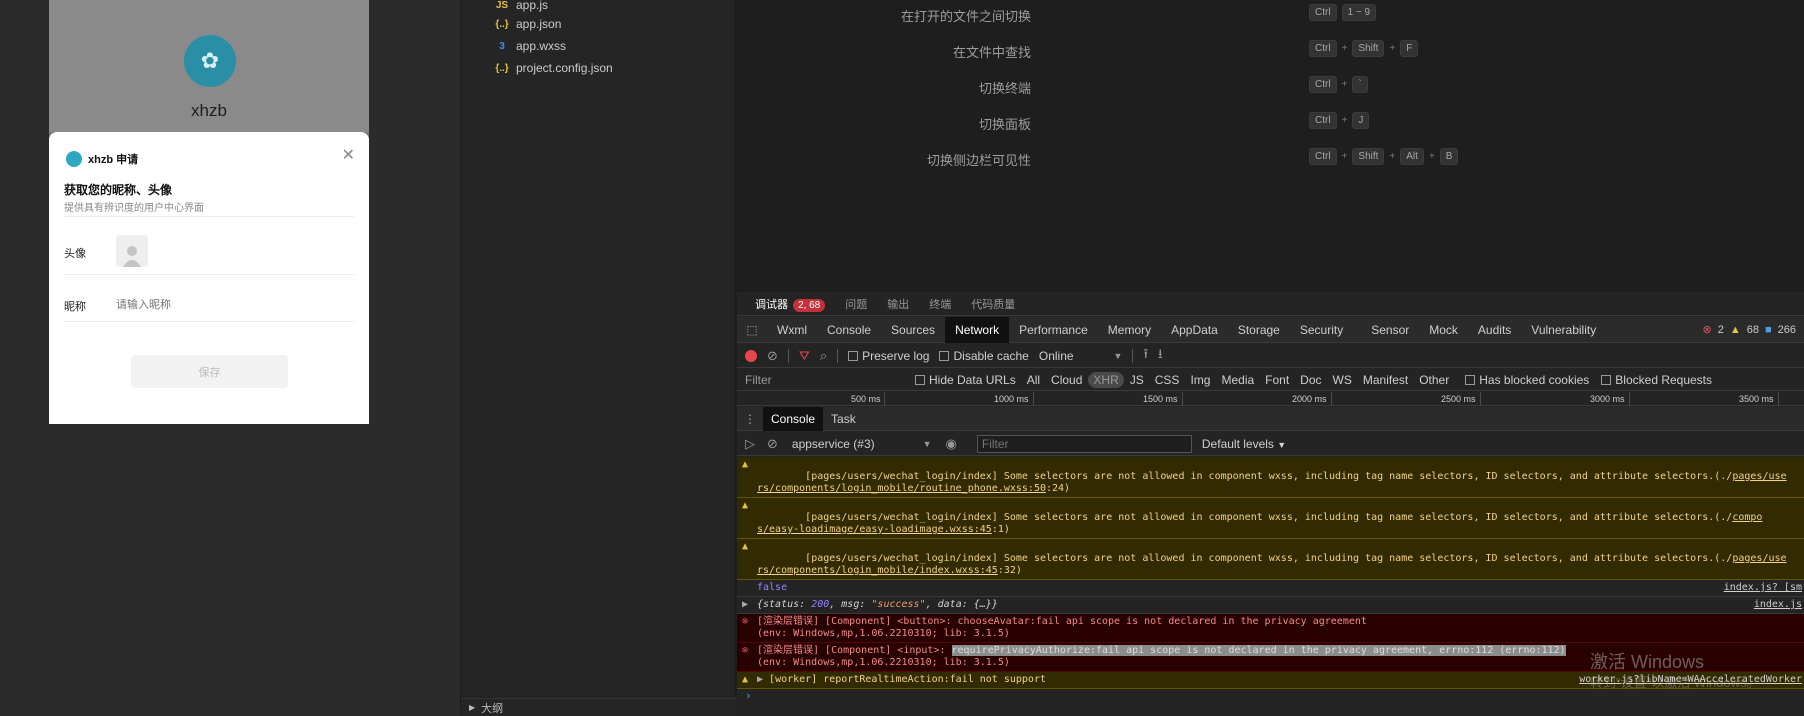 This screenshot has width=1804, height=716. Describe the element at coordinates (888, 356) in the screenshot. I see `preserve-log-checkbox: Preserve log` at that location.